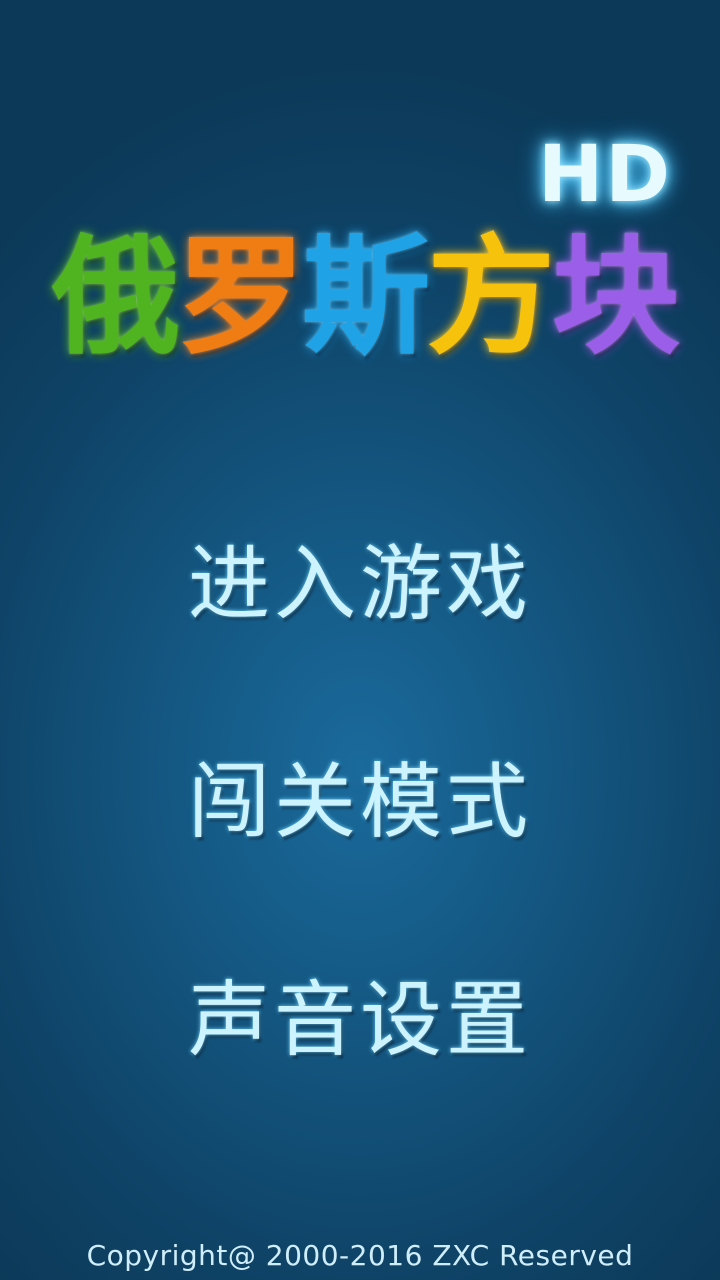 The width and height of the screenshot is (720, 1280). I want to click on menu-item-label: 声音设置, so click(359, 1020).